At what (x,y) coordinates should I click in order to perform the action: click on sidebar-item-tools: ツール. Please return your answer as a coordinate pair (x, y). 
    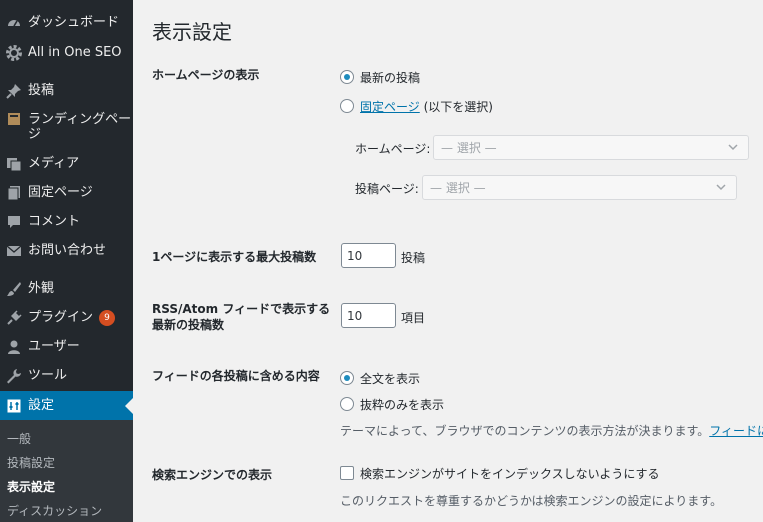
    Looking at the image, I should click on (66, 375).